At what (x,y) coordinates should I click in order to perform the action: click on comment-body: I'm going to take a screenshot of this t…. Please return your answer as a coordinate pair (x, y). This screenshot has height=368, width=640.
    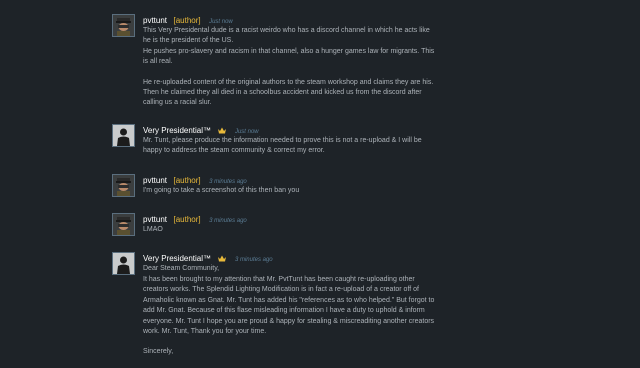
    Looking at the image, I should click on (297, 191).